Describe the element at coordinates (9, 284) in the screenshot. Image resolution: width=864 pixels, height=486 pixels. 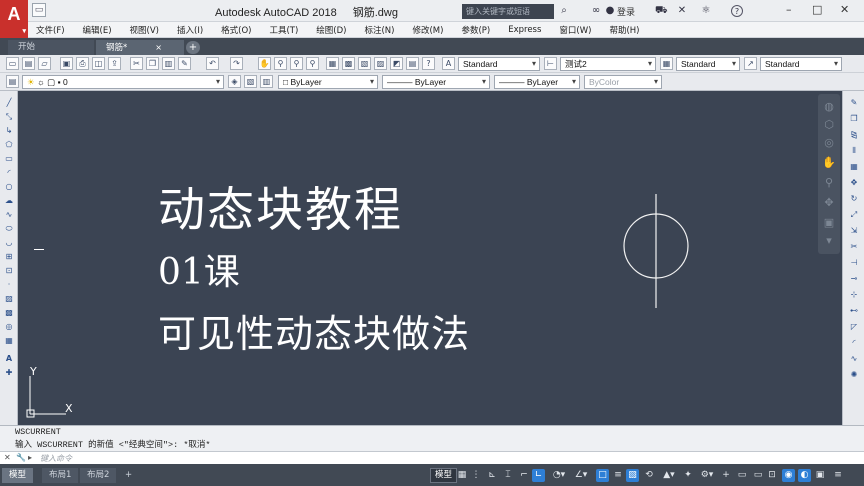
I see `point-icon: ·` at that location.